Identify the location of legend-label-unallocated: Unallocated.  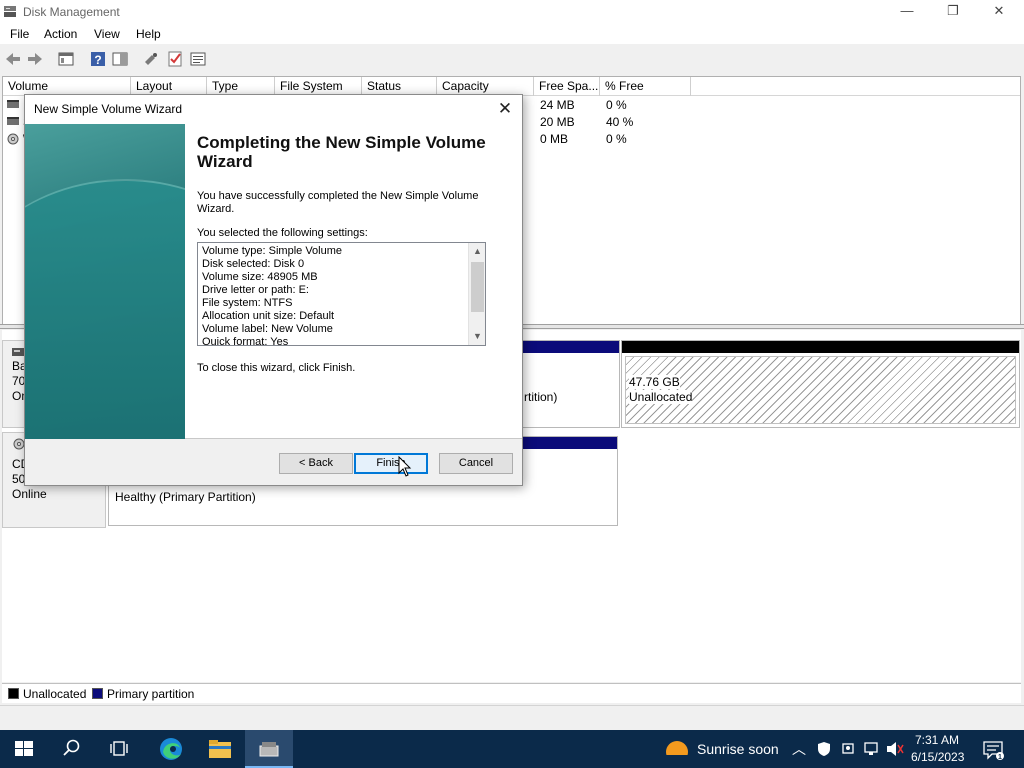
(55, 694).